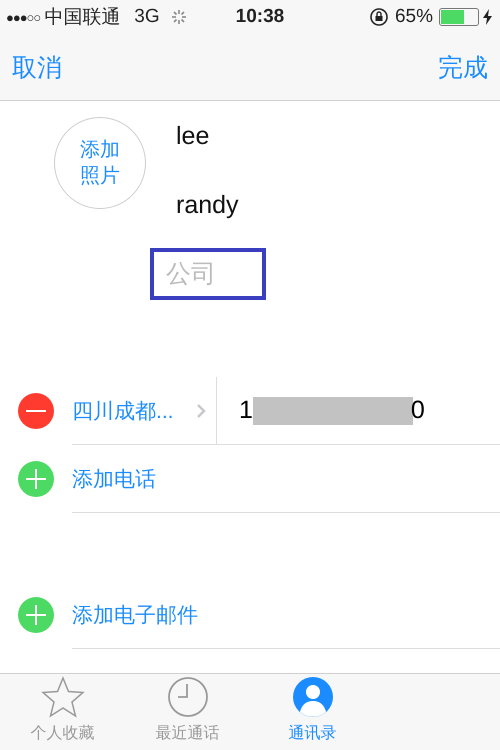 The width and height of the screenshot is (500, 750). I want to click on phone-number: 1, so click(246, 410).